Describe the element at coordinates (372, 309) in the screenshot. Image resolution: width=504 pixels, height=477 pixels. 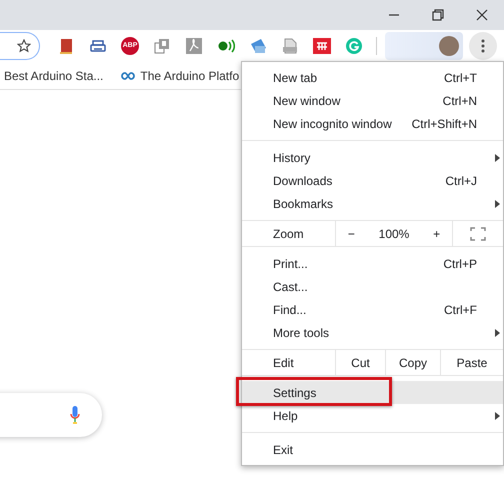
I see `menu-item: Find... Ctrl+F` at that location.